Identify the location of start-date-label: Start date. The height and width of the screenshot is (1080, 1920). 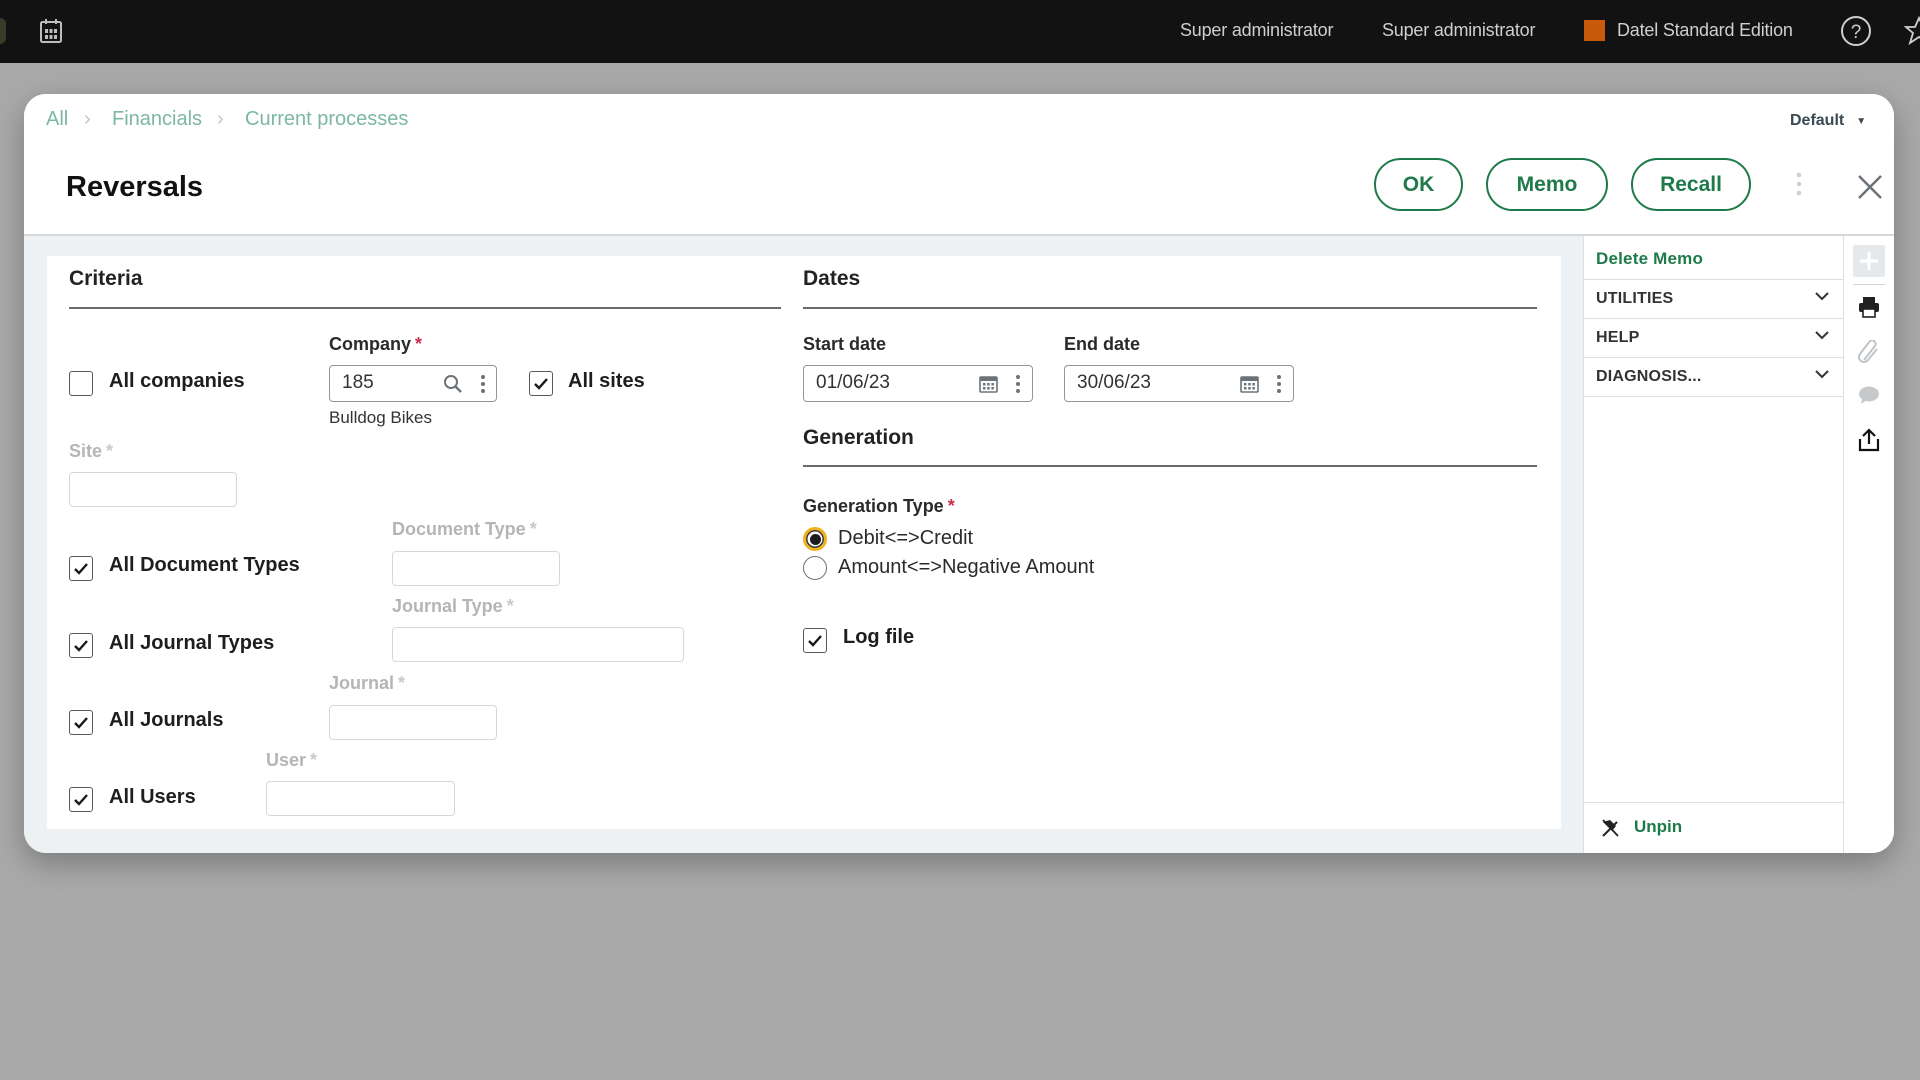
(845, 344).